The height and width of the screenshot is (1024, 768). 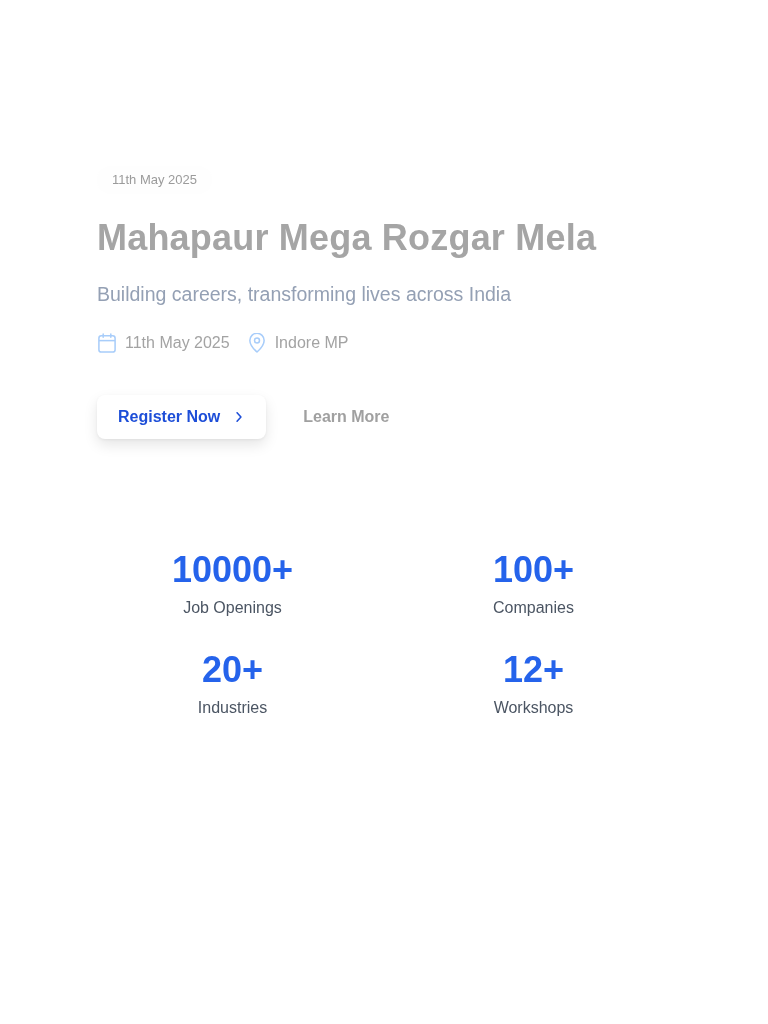 I want to click on stat-label: Industries, so click(x=232, y=708).